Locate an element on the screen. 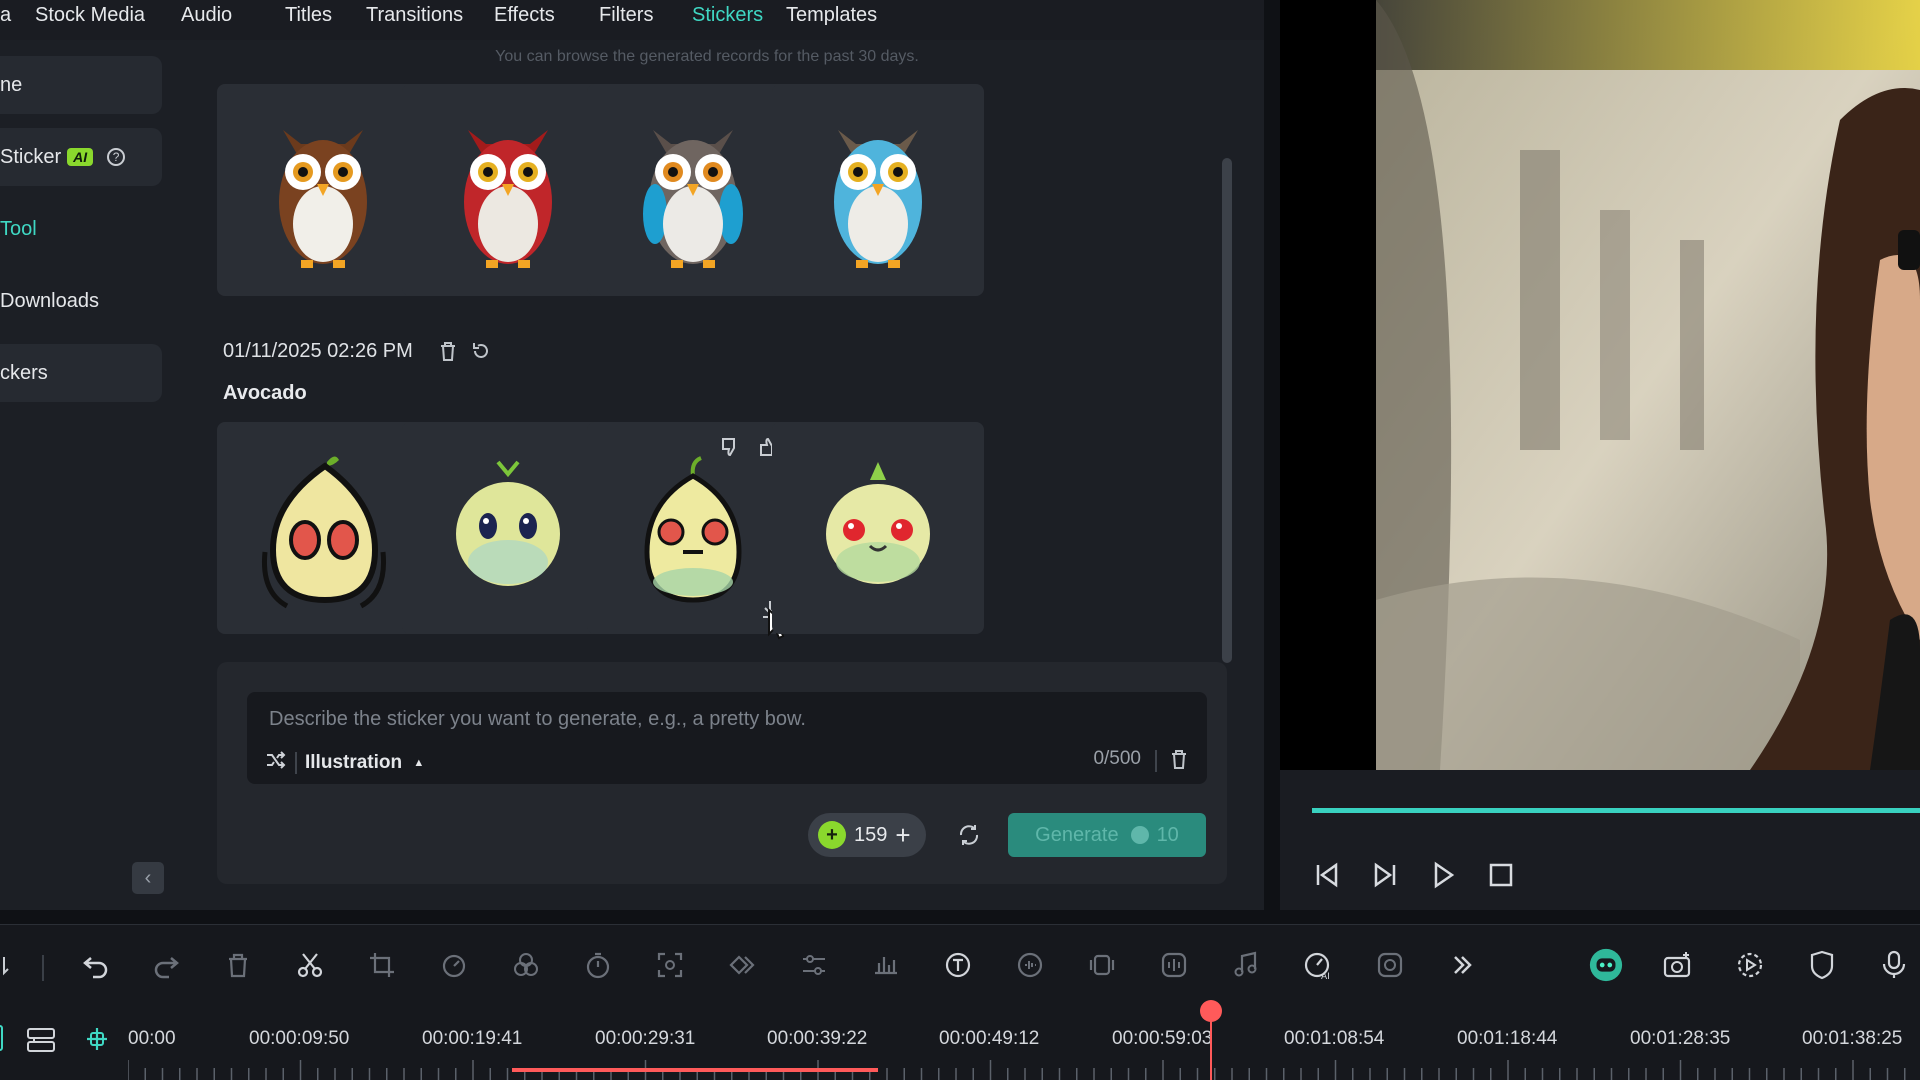 This screenshot has height=1080, width=1920. nav-tab-effects: Effects is located at coordinates (524, 15).